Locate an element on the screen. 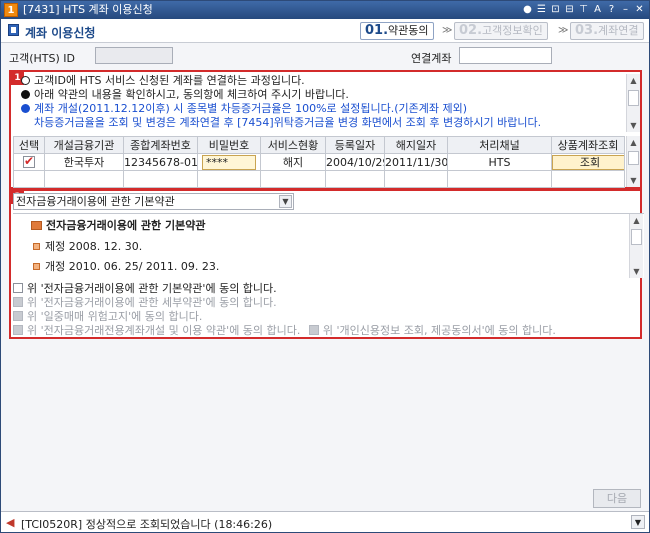 The height and width of the screenshot is (533, 650). agree-day-trading-risk: 위 '일중매매 위험고지'에 동의 합니다. is located at coordinates (328, 317).